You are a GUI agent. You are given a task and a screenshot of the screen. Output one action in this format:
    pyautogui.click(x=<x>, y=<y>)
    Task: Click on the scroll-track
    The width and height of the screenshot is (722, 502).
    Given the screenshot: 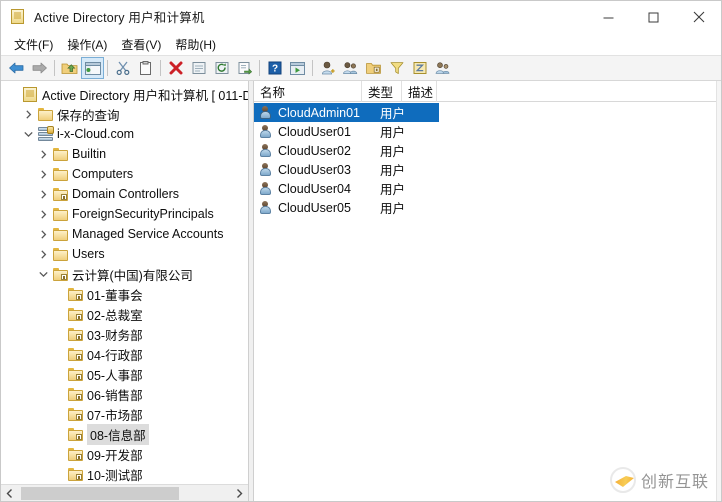 What is the action you would take?
    pyautogui.click(x=124, y=492)
    